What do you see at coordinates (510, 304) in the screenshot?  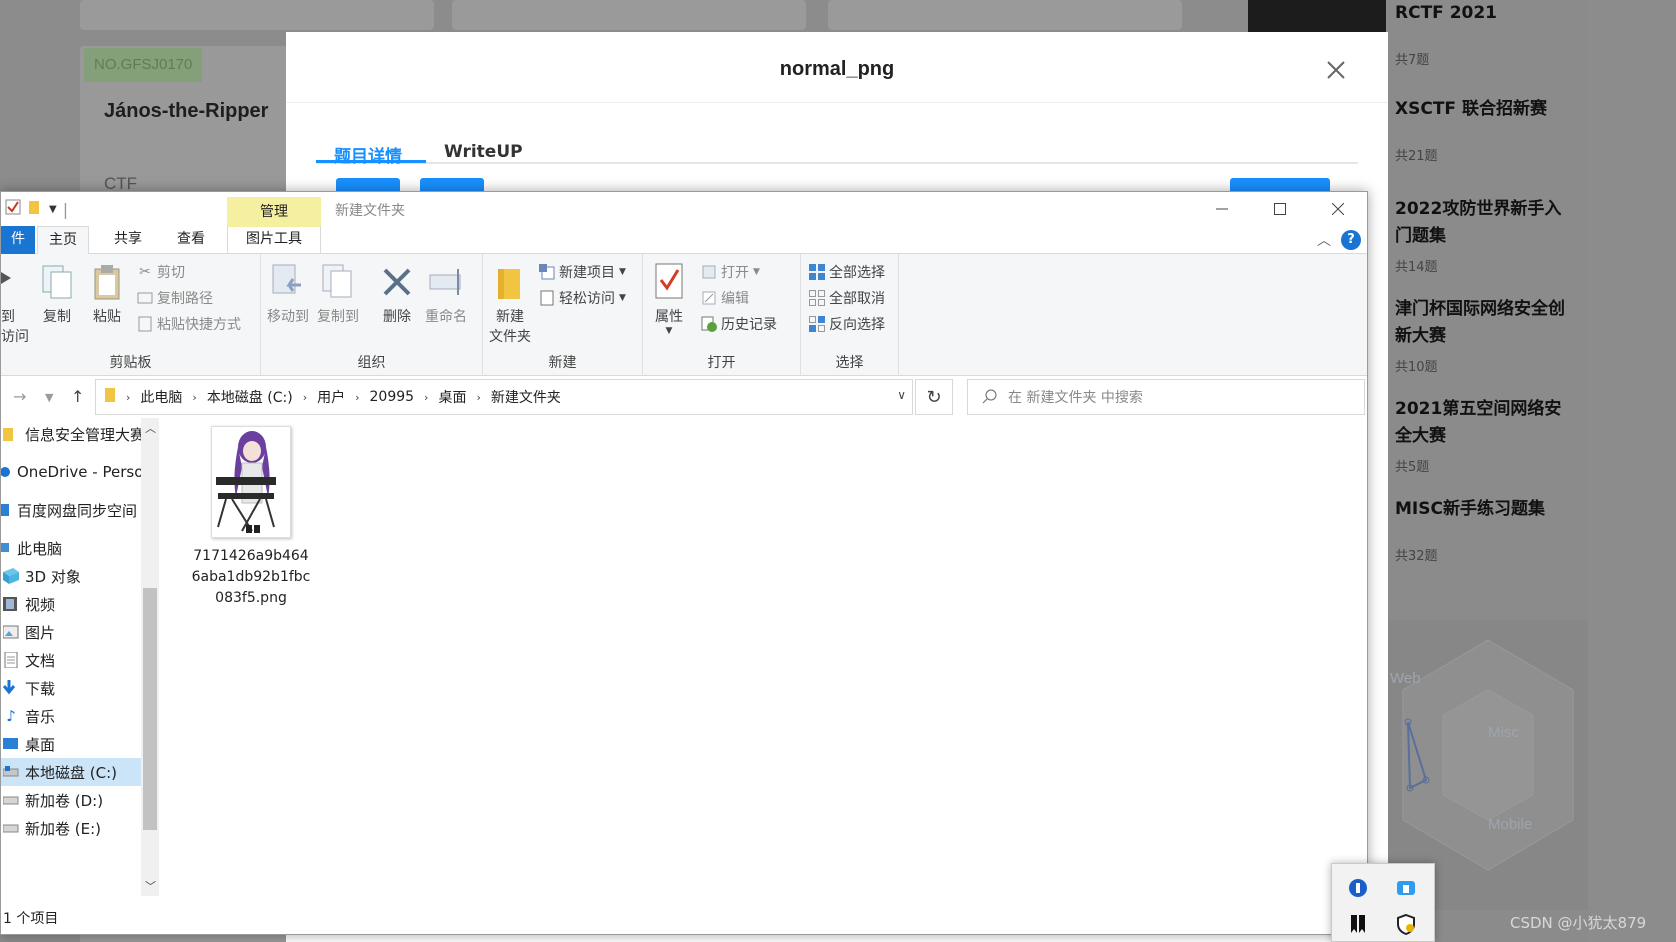 I see `new-folder-button: 新建 文件夹` at bounding box center [510, 304].